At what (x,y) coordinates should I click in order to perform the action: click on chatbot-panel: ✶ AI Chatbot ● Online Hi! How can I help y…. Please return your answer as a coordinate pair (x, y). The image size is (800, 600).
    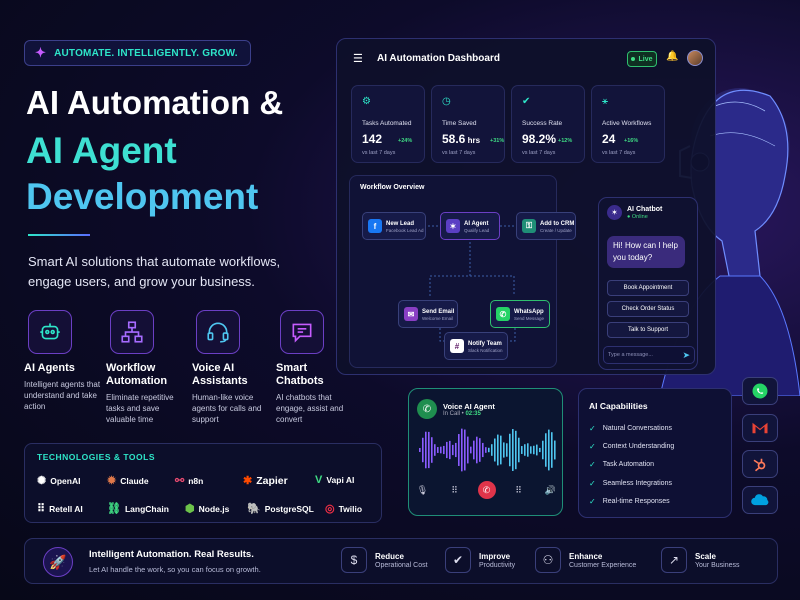
    Looking at the image, I should click on (648, 283).